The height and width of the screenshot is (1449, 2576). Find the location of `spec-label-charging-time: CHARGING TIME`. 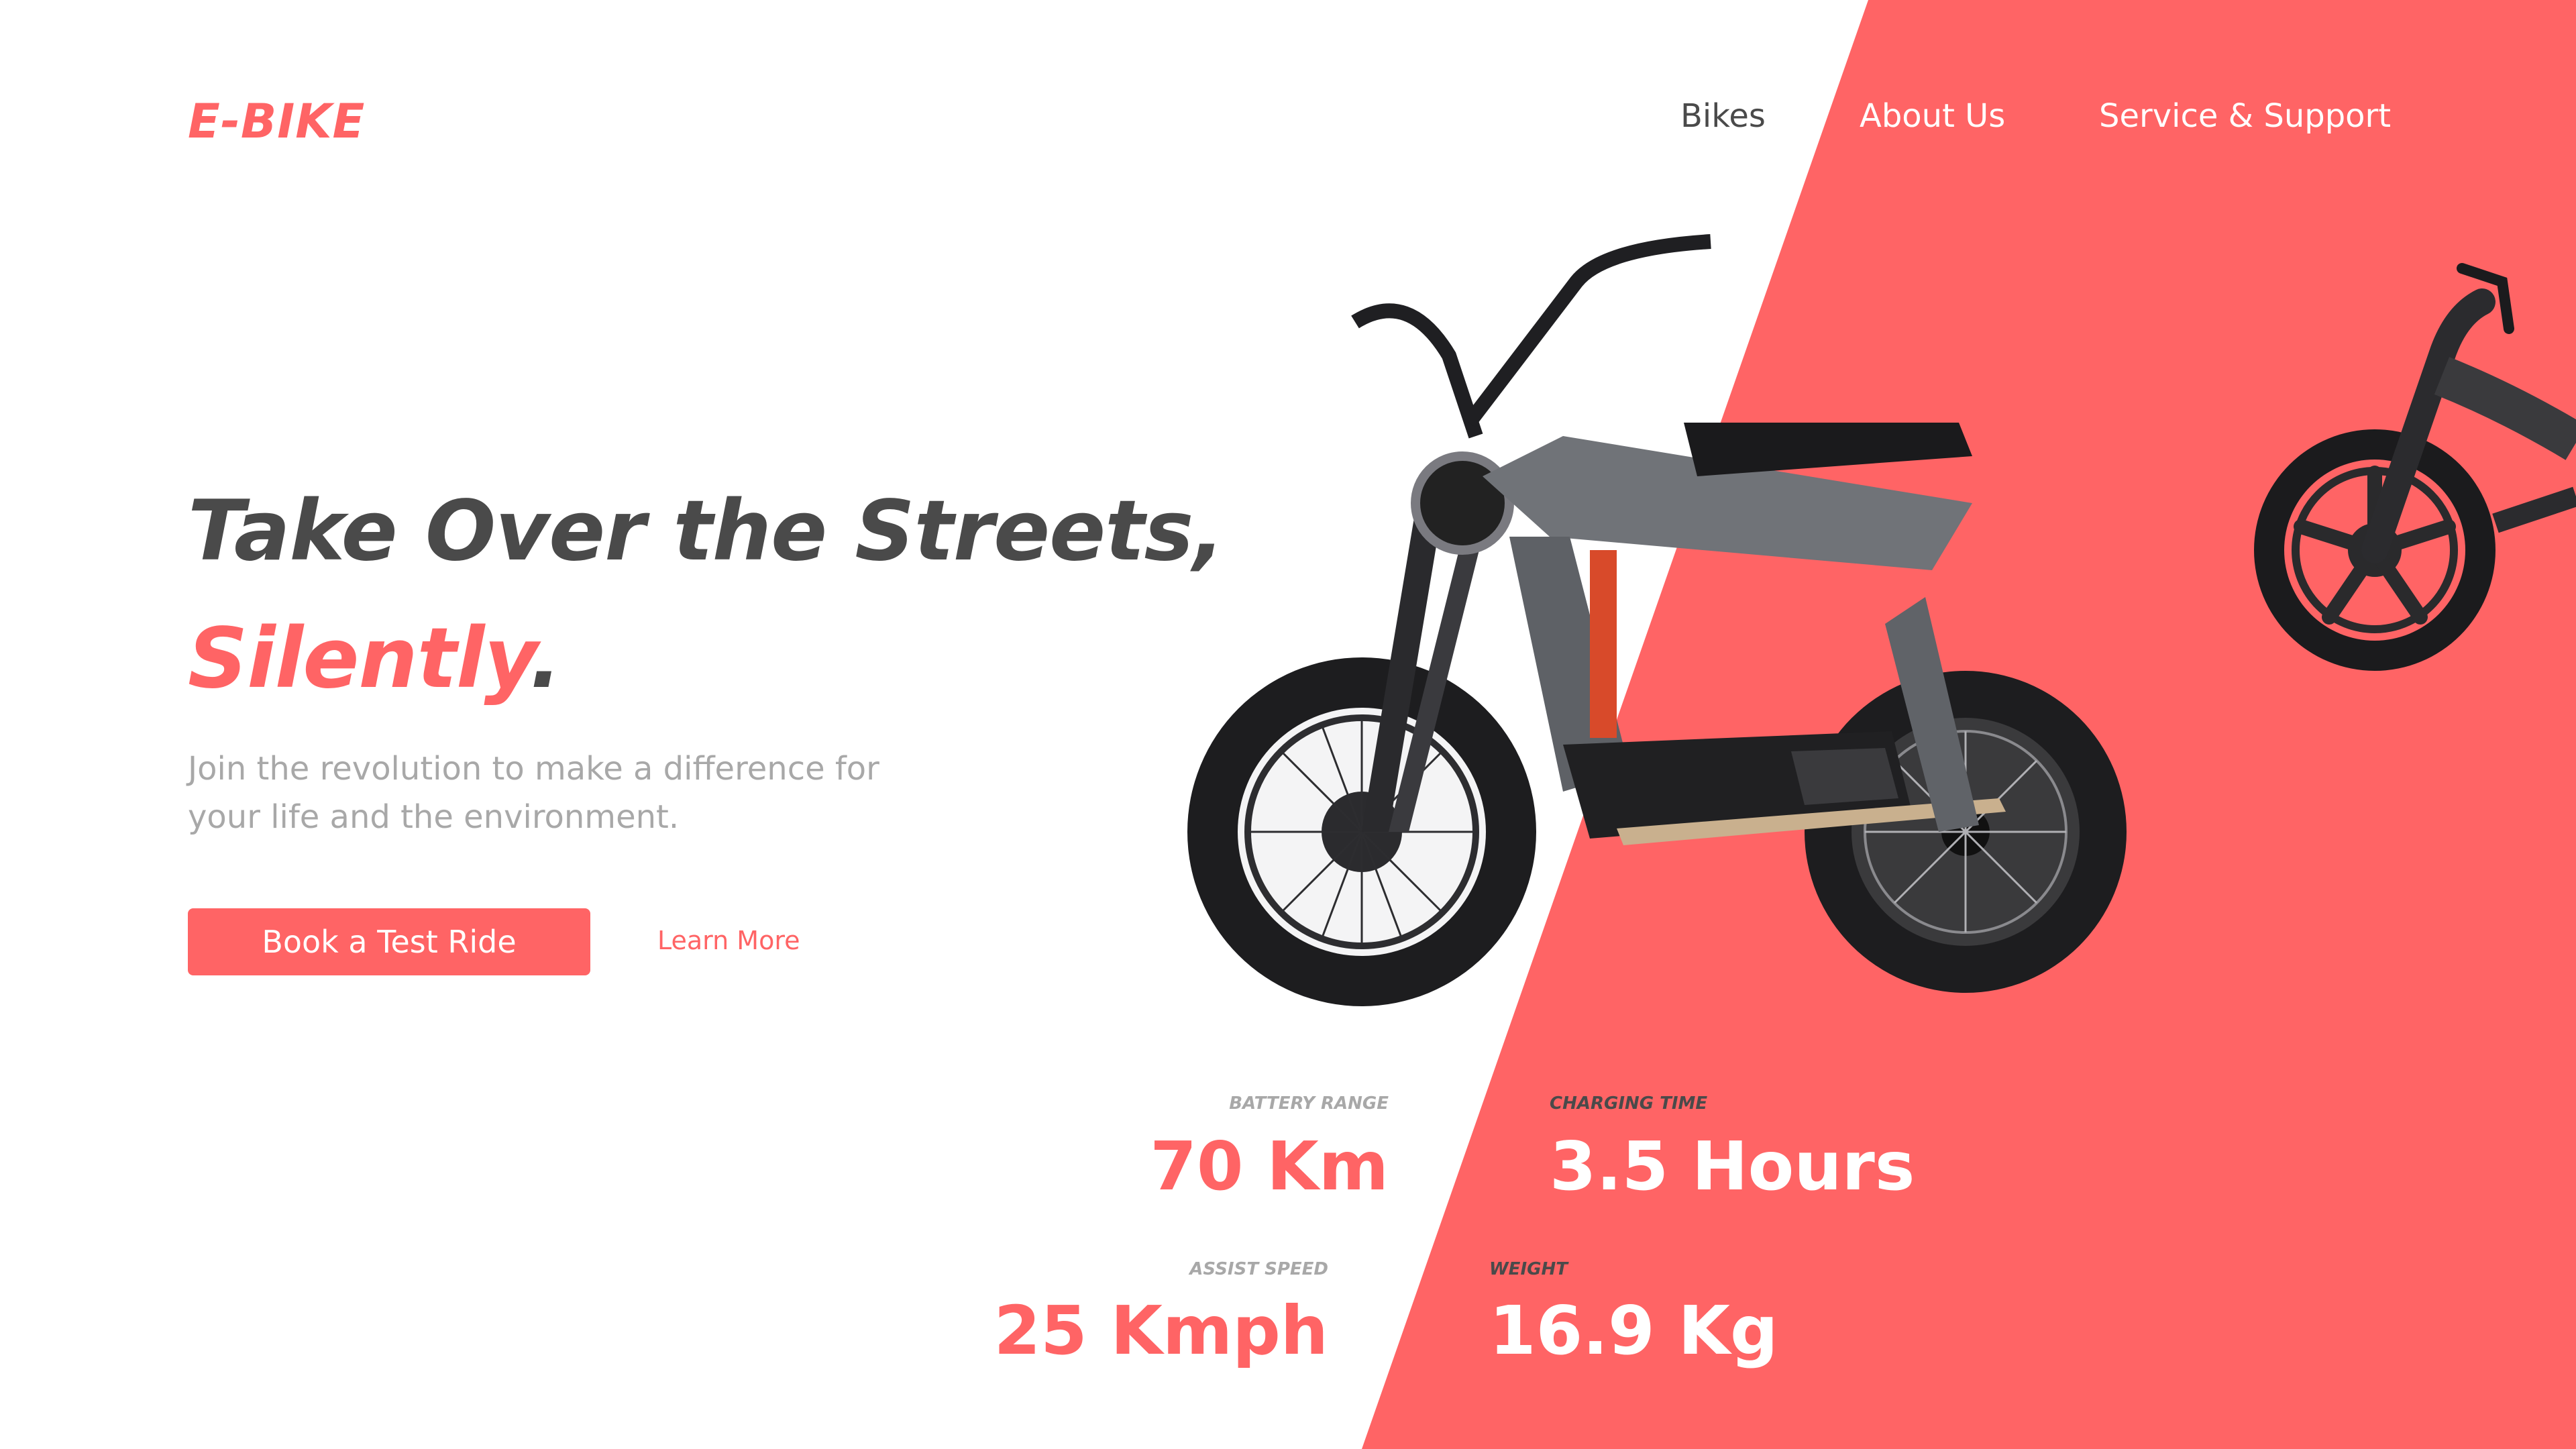

spec-label-charging-time: CHARGING TIME is located at coordinates (1629, 1103).